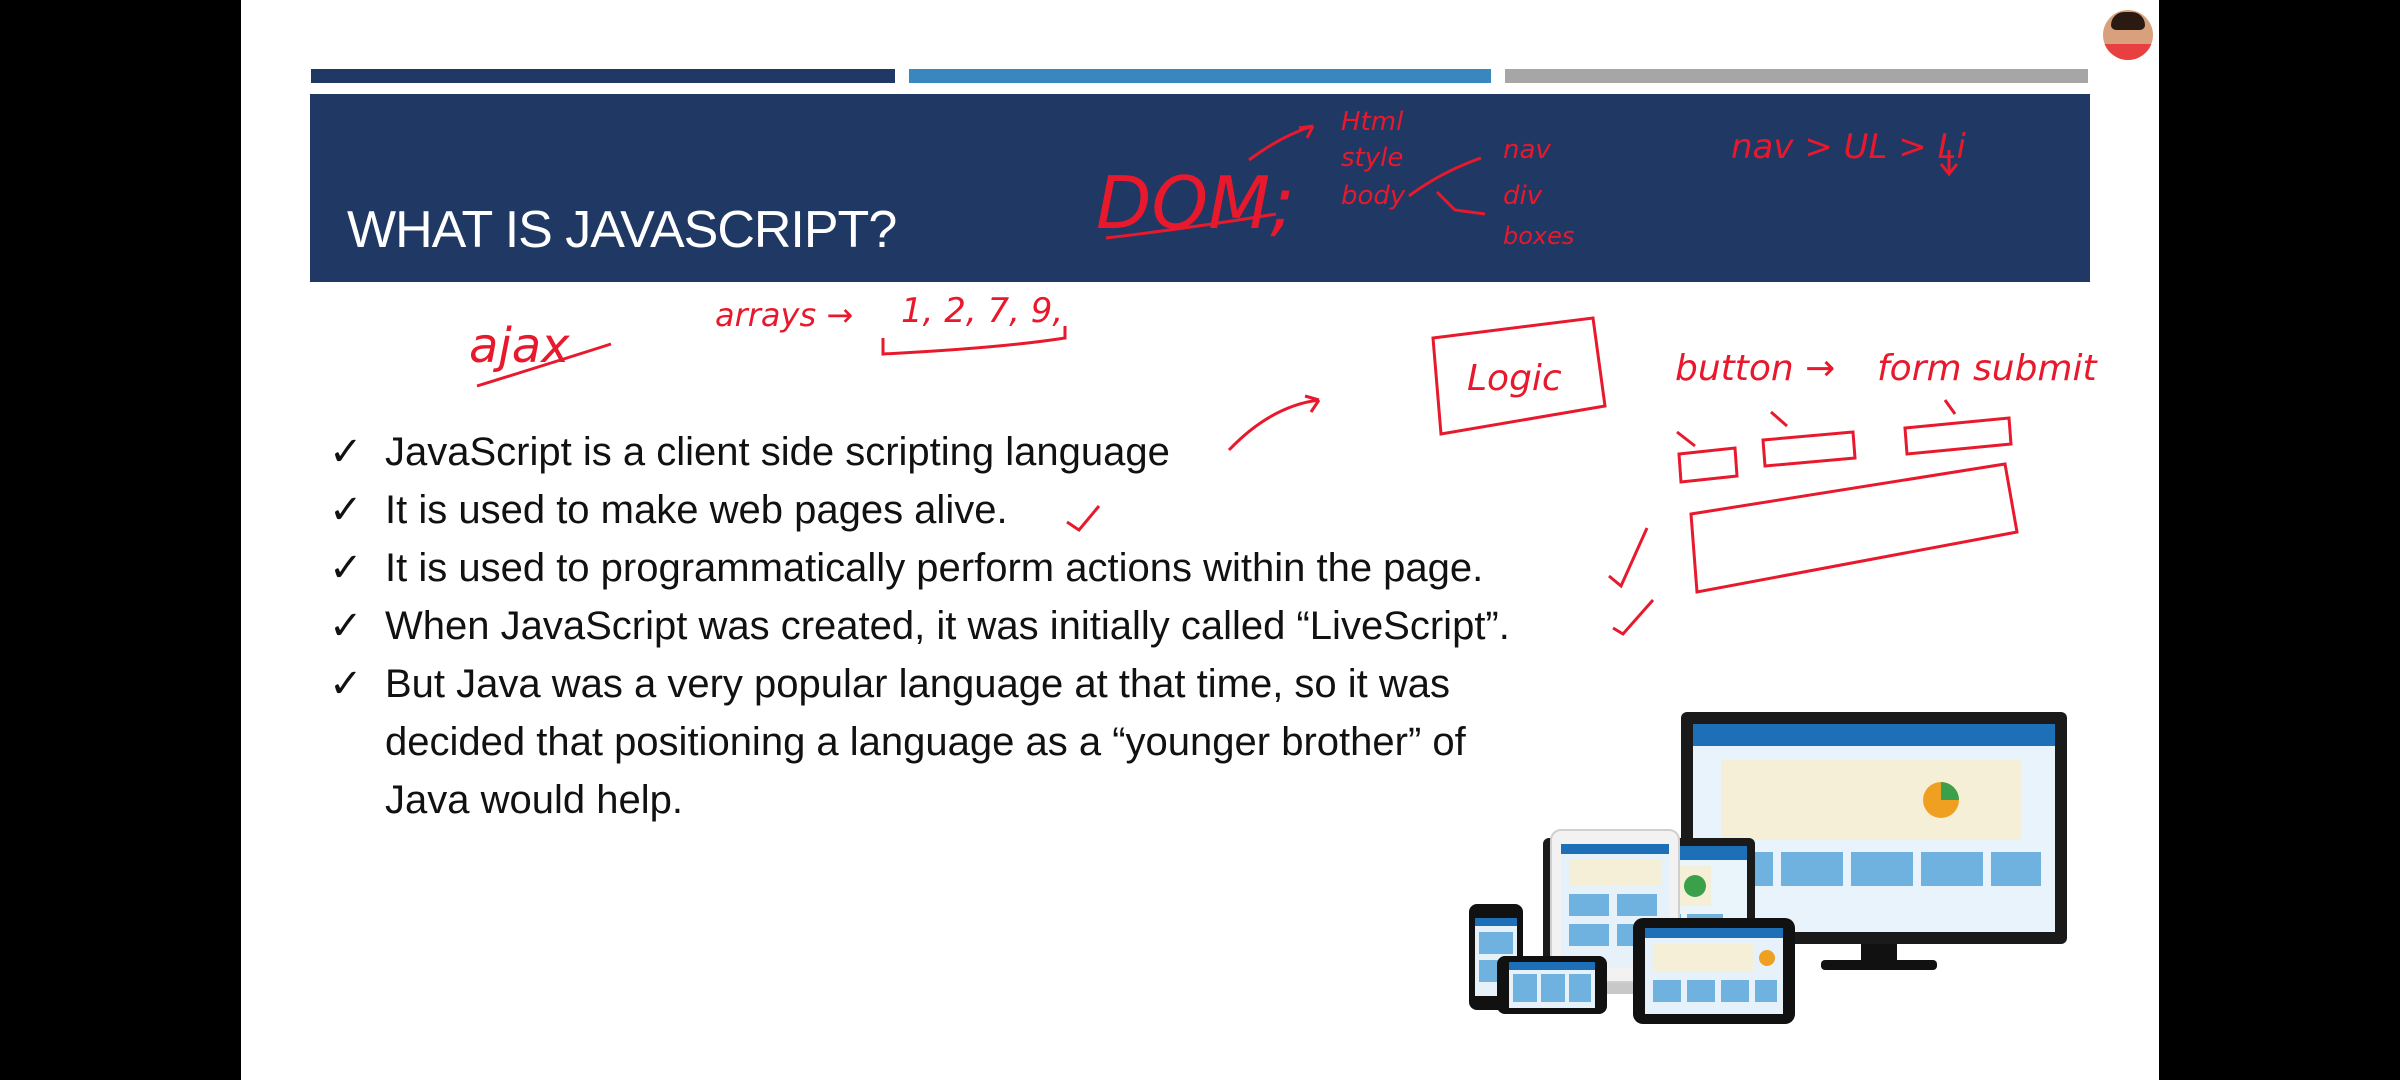  I want to click on avatar-hair, so click(2128, 21).